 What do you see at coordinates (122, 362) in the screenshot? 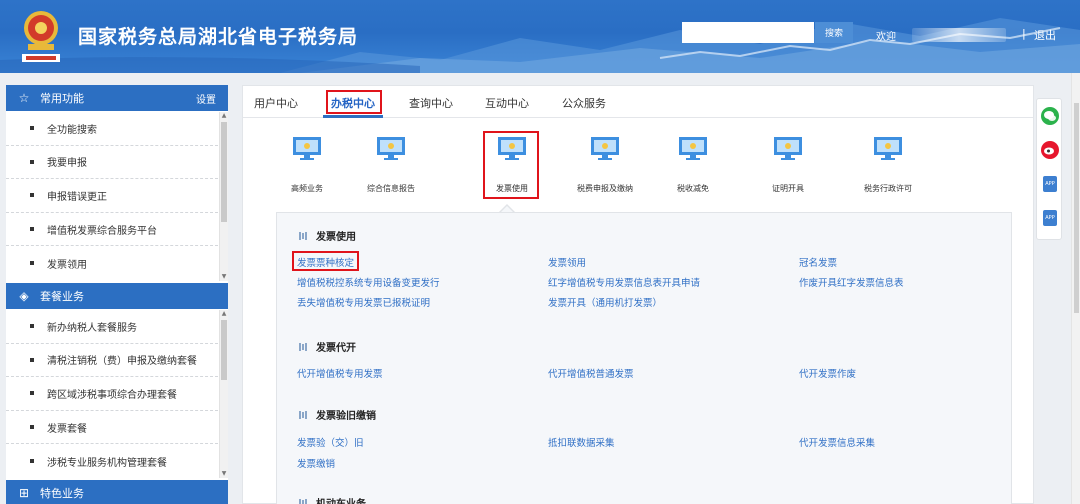
I see `sidebar-item-label: 清税注销税（费）申报及缴纳套餐` at bounding box center [122, 362].